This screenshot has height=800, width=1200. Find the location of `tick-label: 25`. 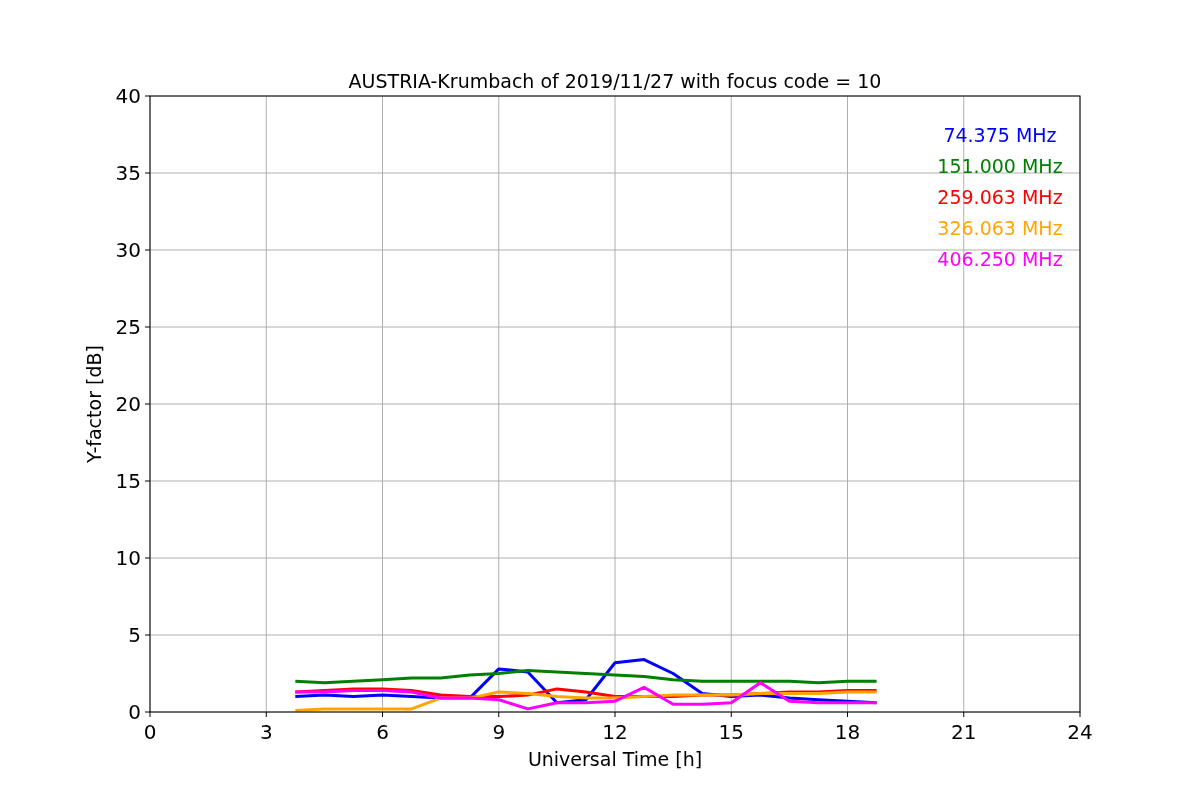

tick-label: 25 is located at coordinates (128, 327).